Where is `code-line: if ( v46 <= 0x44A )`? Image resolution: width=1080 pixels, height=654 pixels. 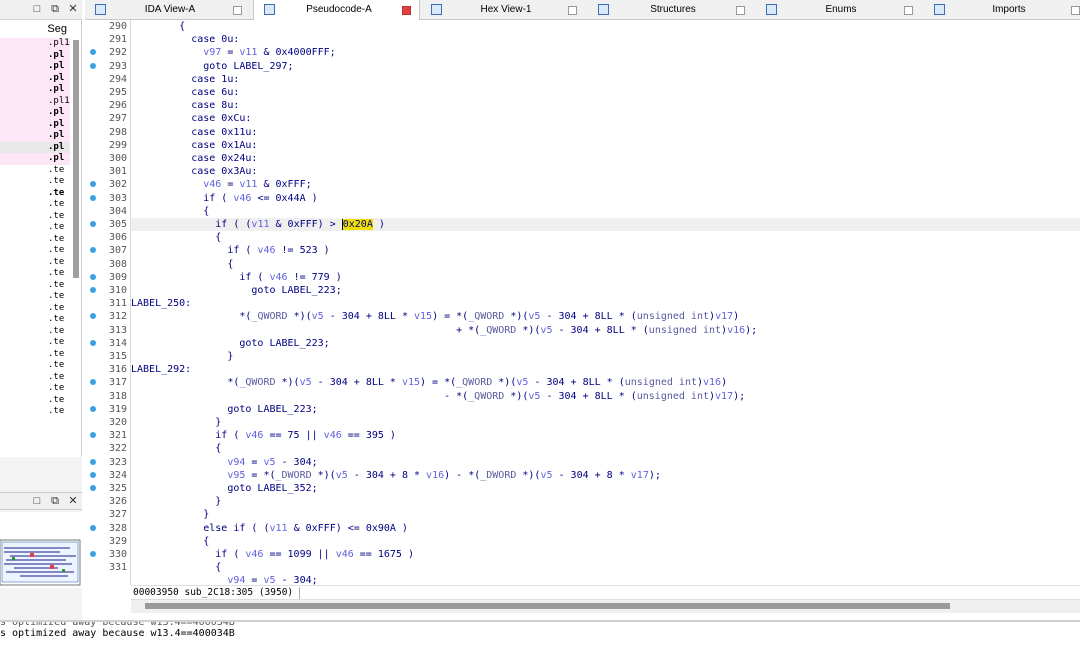
code-line: if ( v46 <= 0x44A ) is located at coordinates (605, 198).